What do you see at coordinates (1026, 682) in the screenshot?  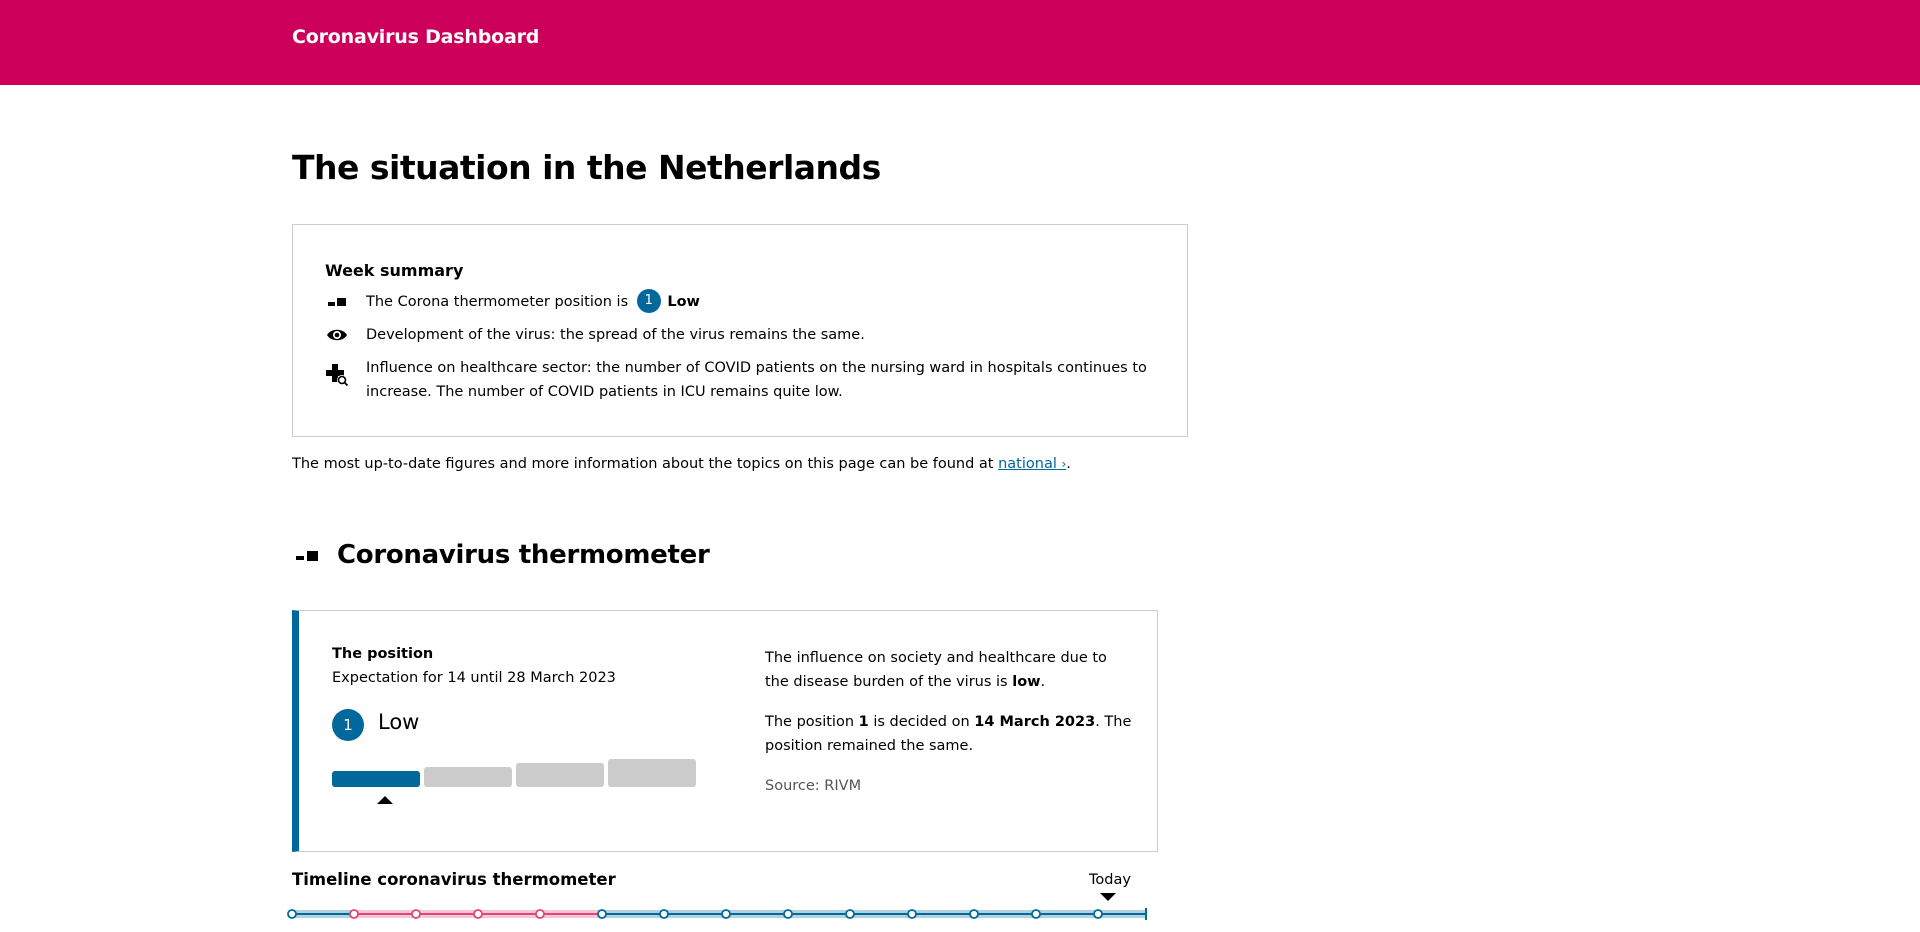 I see `influence-level: low` at bounding box center [1026, 682].